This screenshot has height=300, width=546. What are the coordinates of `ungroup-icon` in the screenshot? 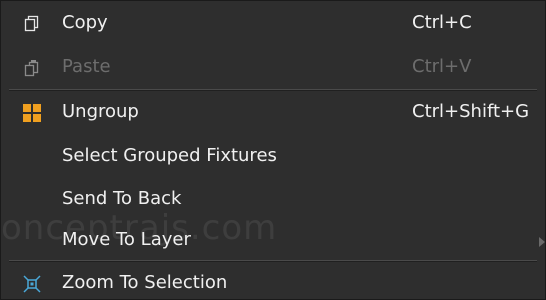 It's located at (32, 113).